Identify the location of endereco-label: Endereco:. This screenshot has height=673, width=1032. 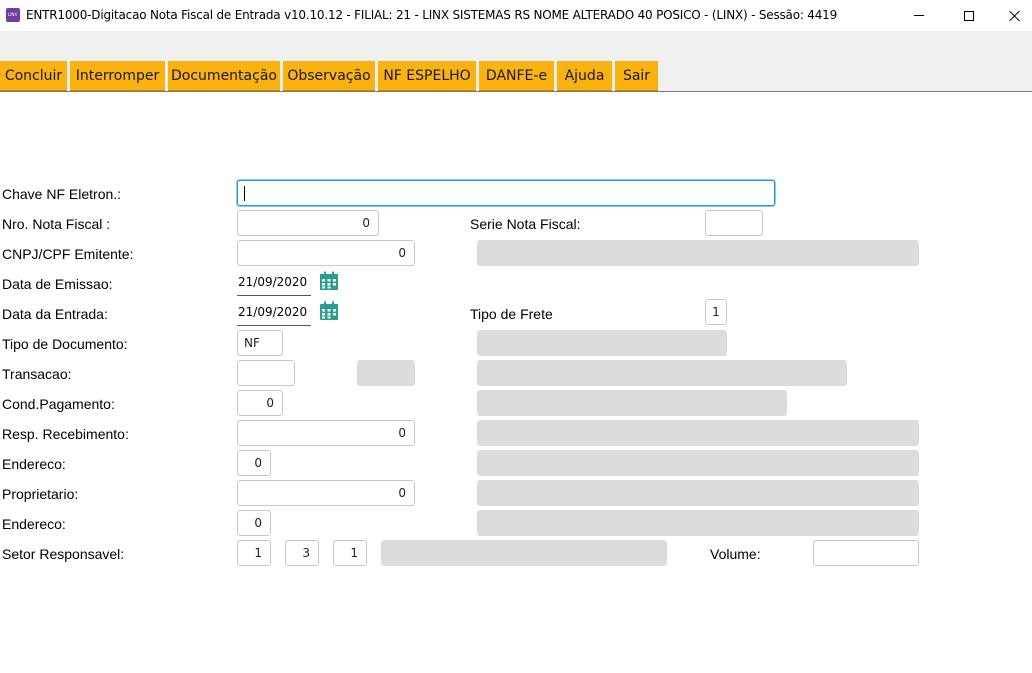
(34, 464).